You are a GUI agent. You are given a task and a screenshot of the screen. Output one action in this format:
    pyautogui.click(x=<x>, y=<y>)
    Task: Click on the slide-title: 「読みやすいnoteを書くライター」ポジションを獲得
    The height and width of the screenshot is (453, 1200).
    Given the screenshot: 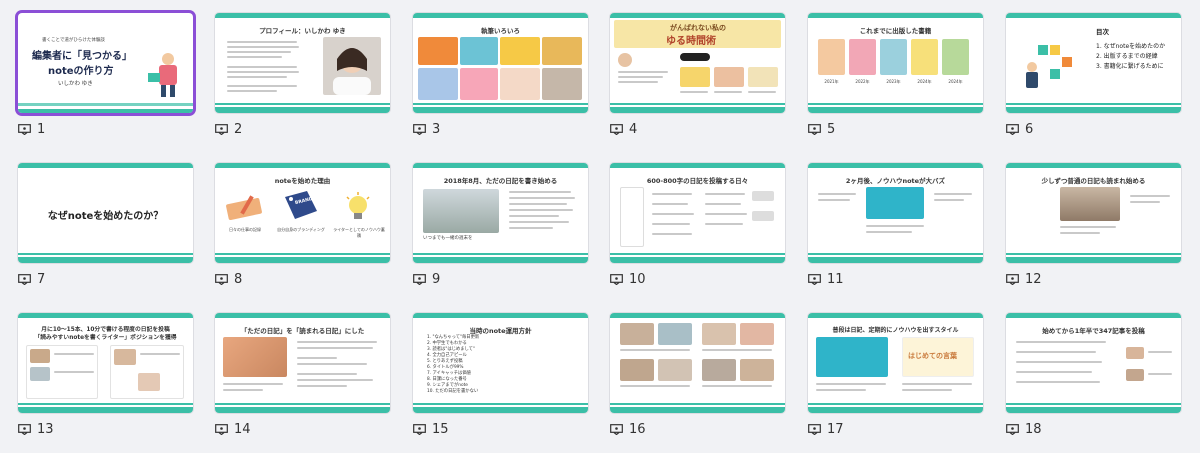 What is the action you would take?
    pyautogui.click(x=105, y=338)
    